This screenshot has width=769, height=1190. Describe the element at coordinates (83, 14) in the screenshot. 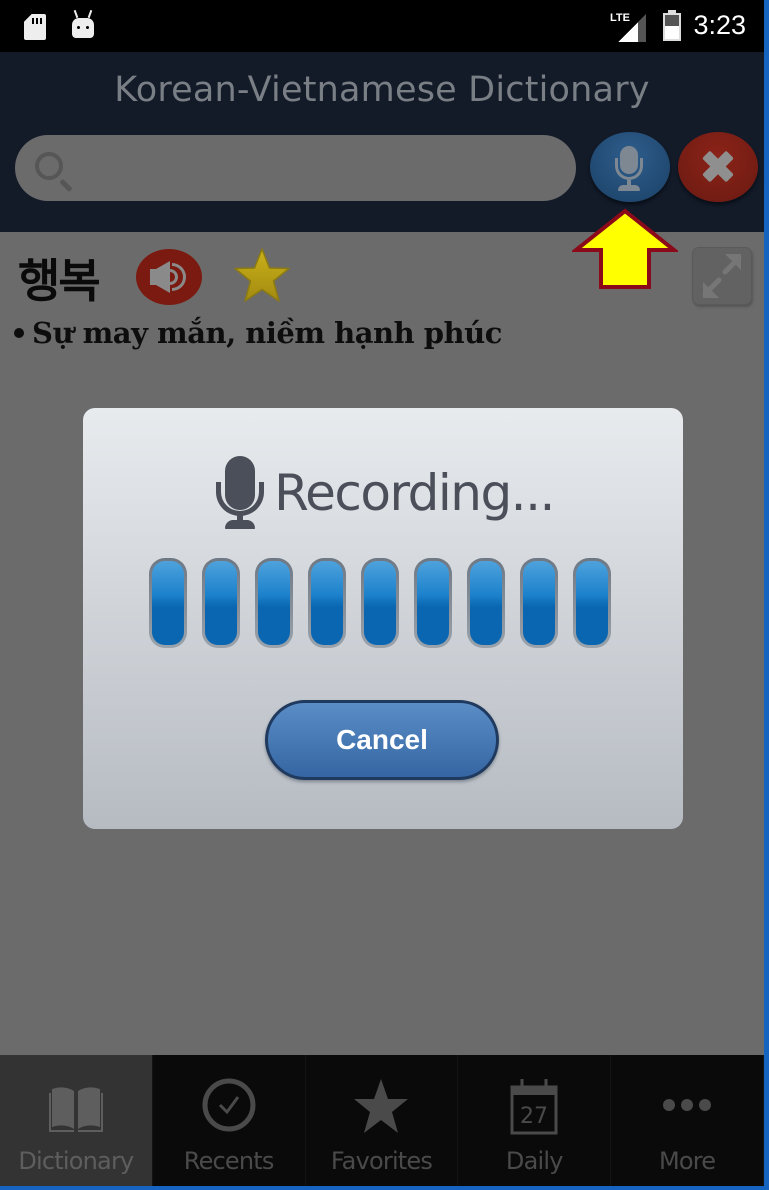

I see `android-antenna` at that location.